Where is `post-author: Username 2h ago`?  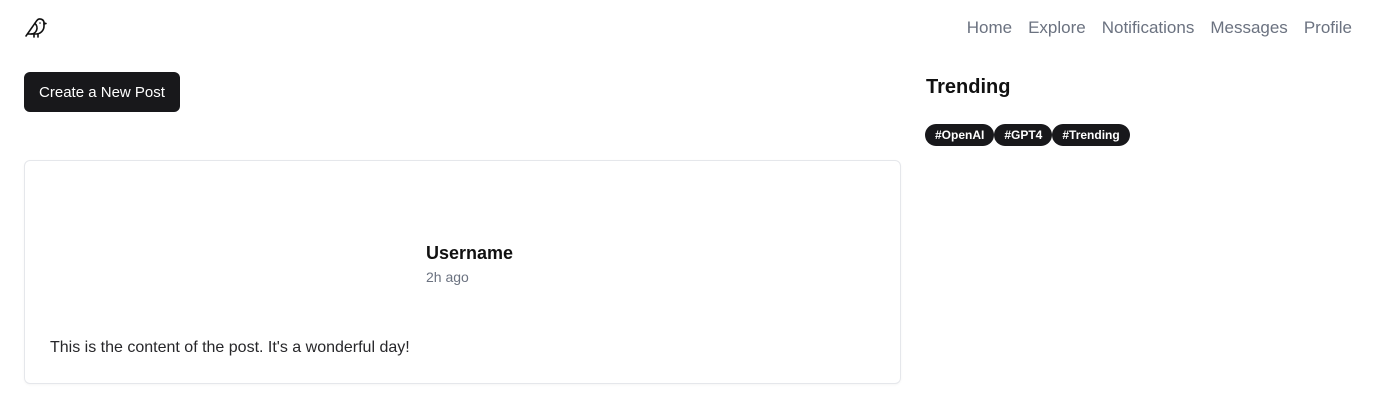
post-author: Username 2h ago is located at coordinates (469, 264).